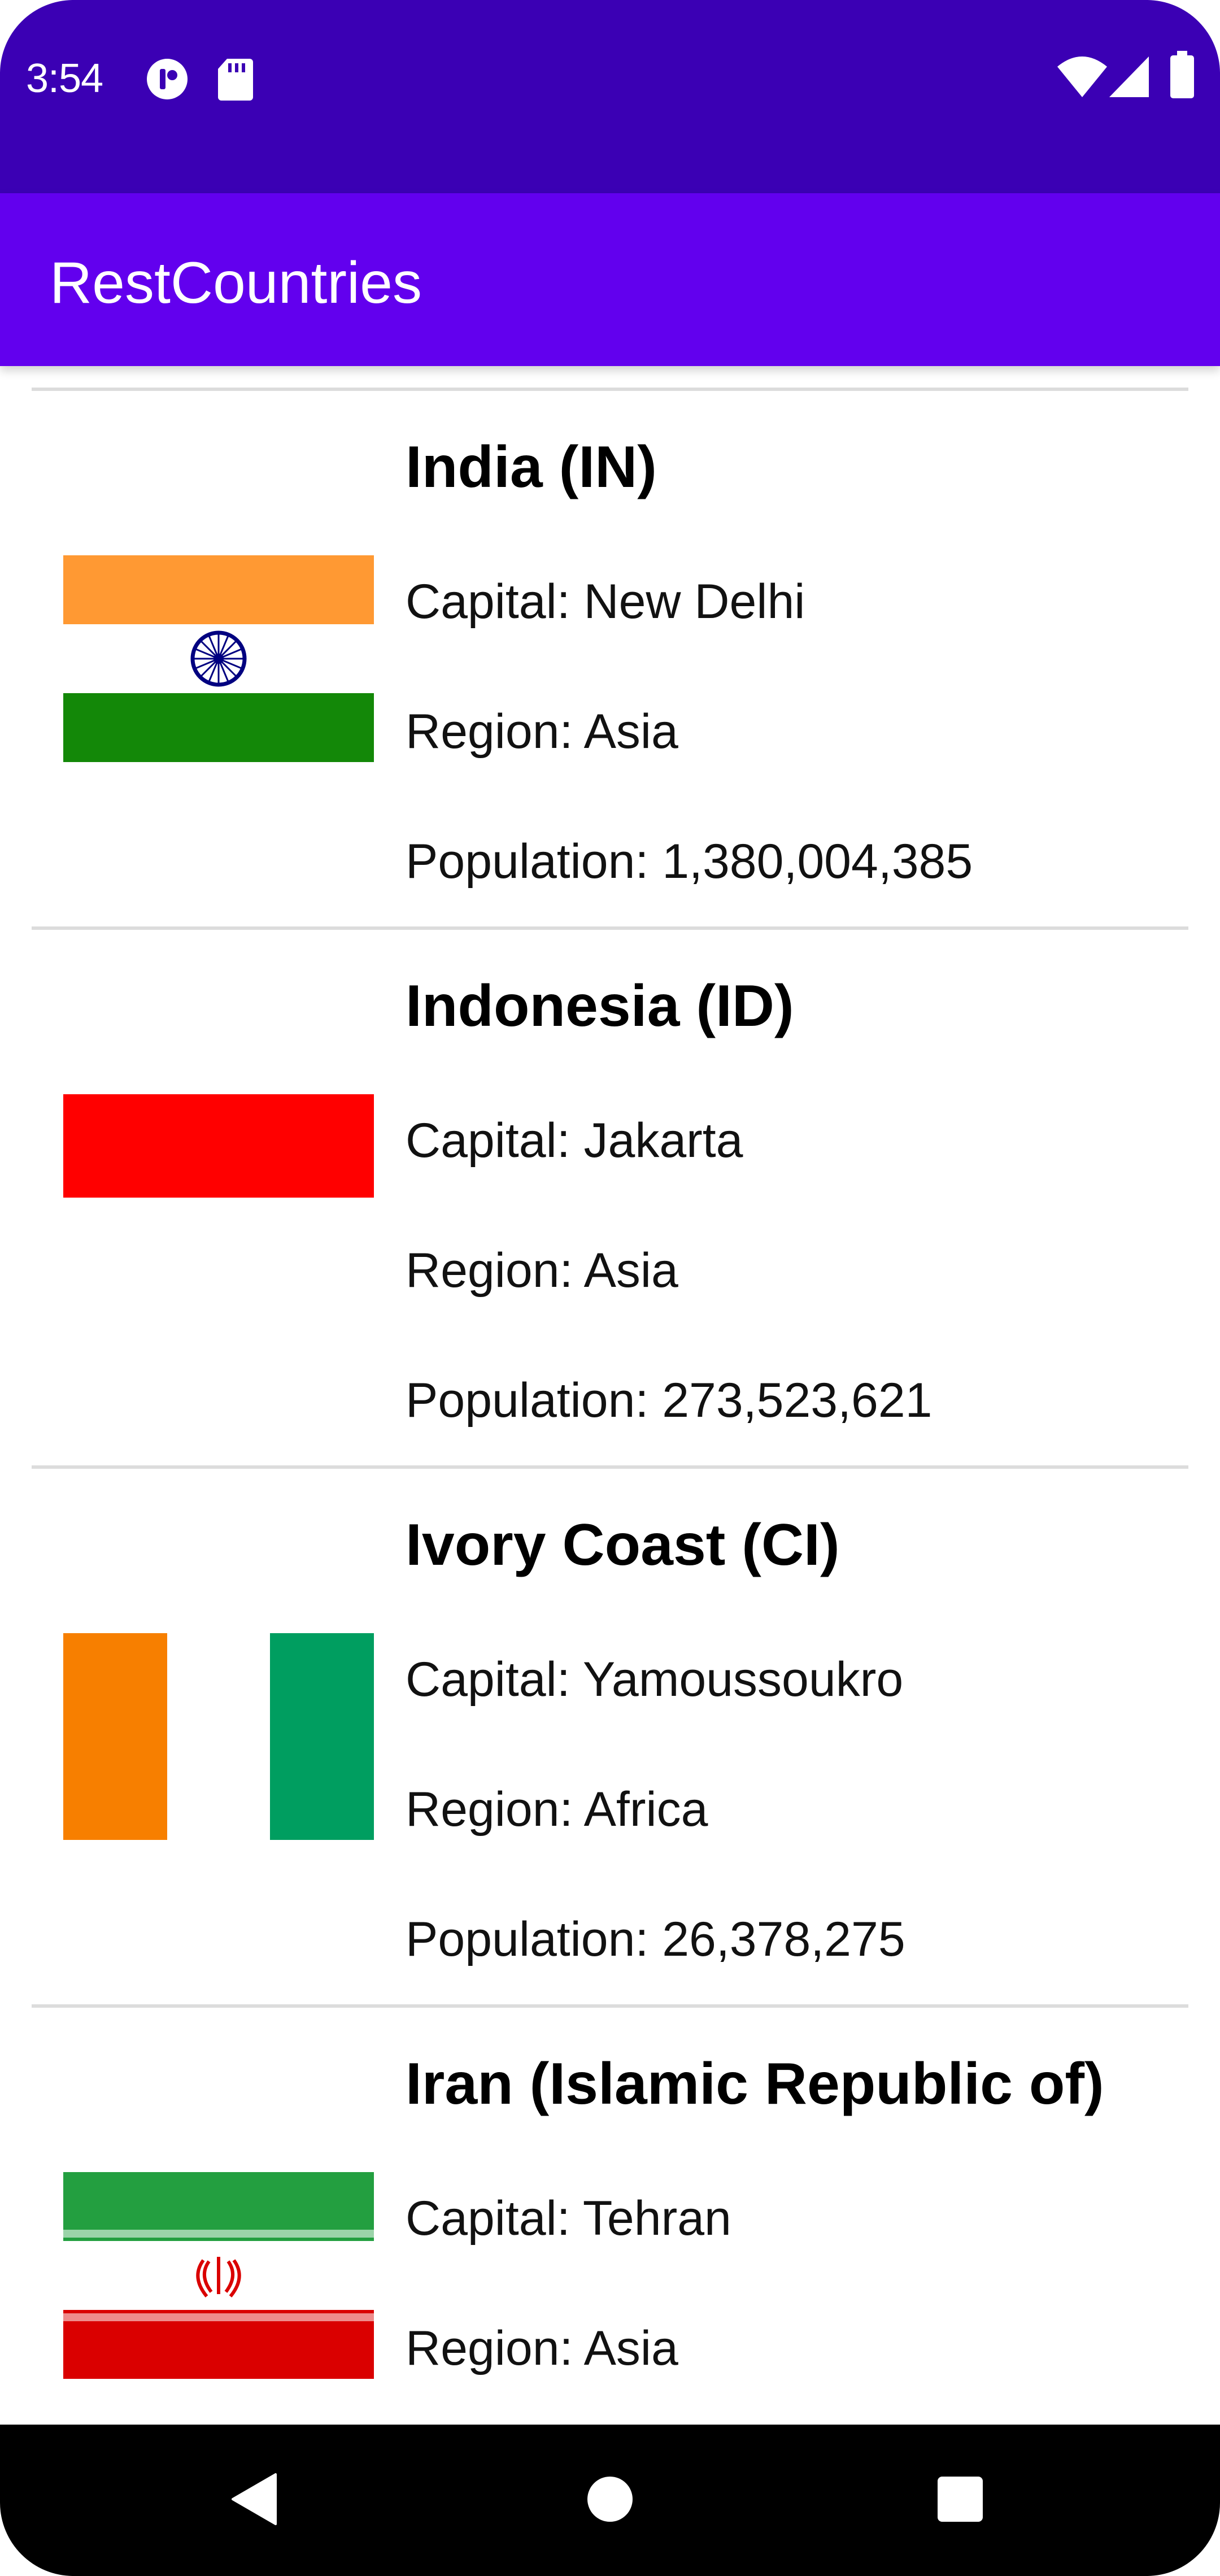 The height and width of the screenshot is (2576, 1220). What do you see at coordinates (610, 96) in the screenshot?
I see `status-bar: 3:54` at bounding box center [610, 96].